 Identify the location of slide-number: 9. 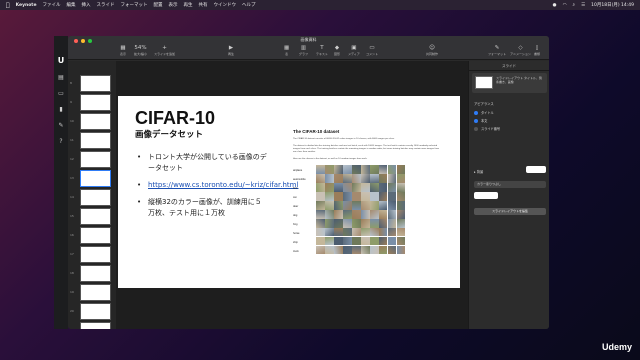
(71, 102).